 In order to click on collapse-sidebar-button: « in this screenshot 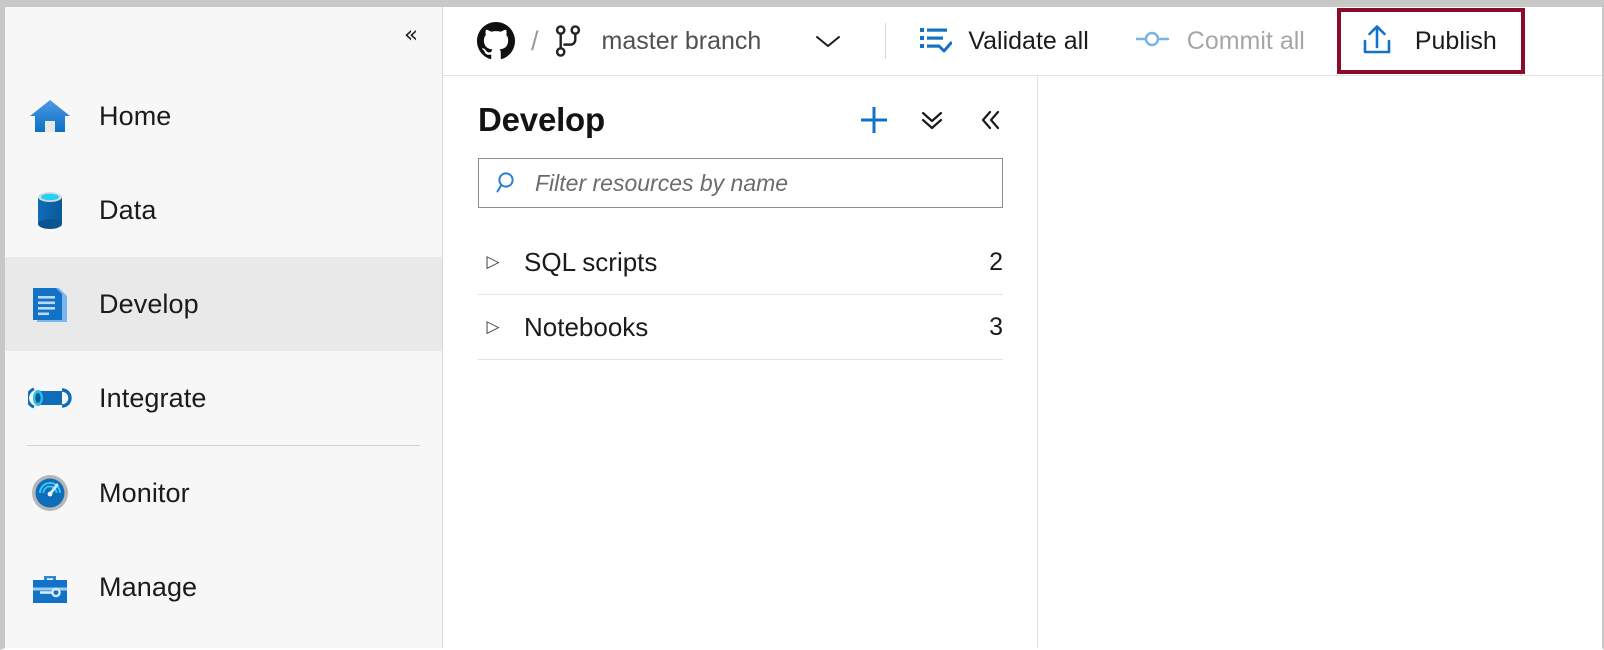, I will do `click(411, 35)`.